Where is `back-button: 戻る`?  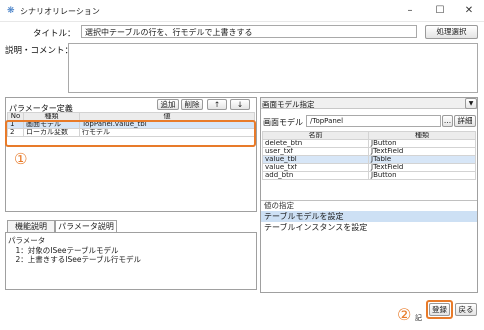 back-button: 戻る is located at coordinates (466, 309).